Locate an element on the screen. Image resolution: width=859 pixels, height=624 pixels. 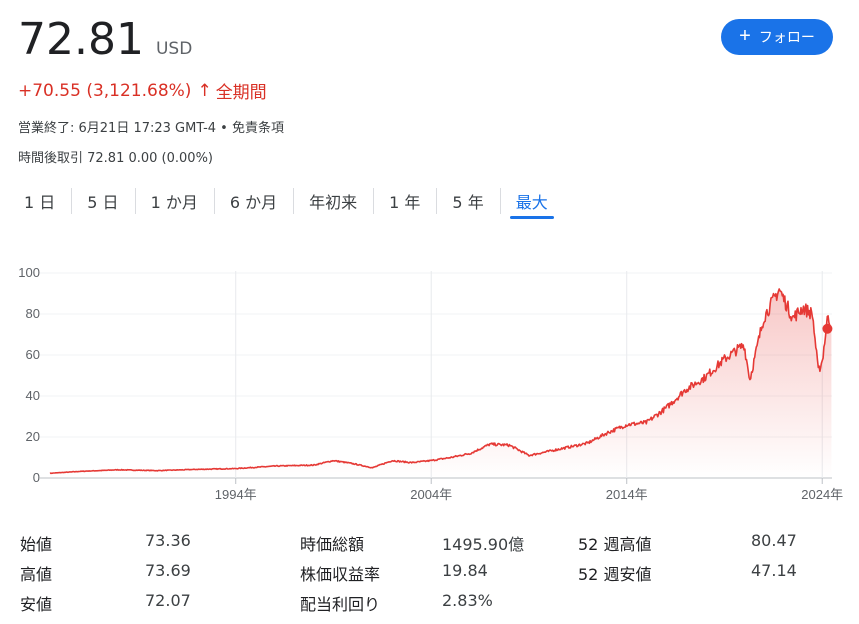
last-price-dot is located at coordinates (827, 328).